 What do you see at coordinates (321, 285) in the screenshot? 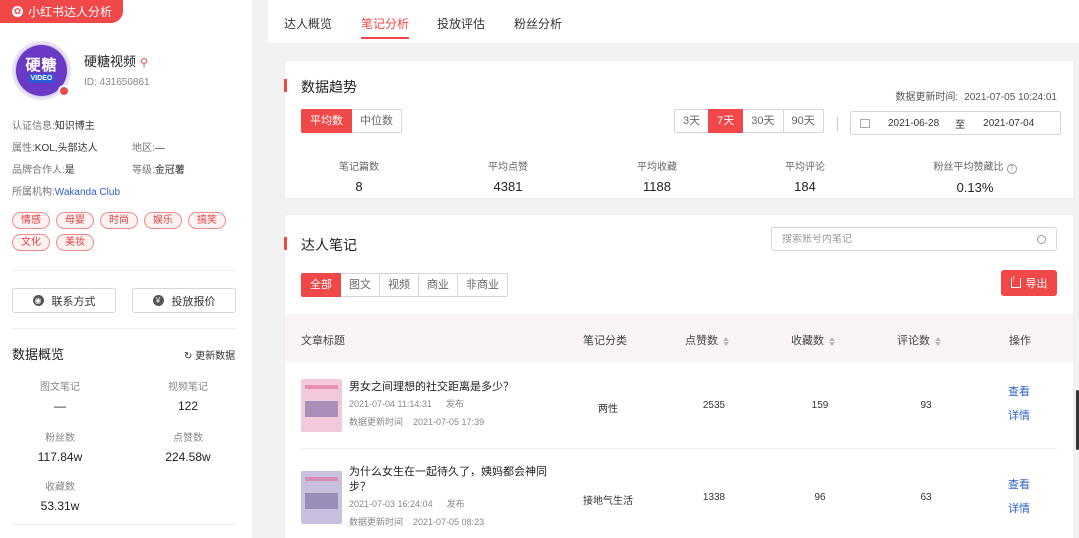
I see `filter-all: 全部` at bounding box center [321, 285].